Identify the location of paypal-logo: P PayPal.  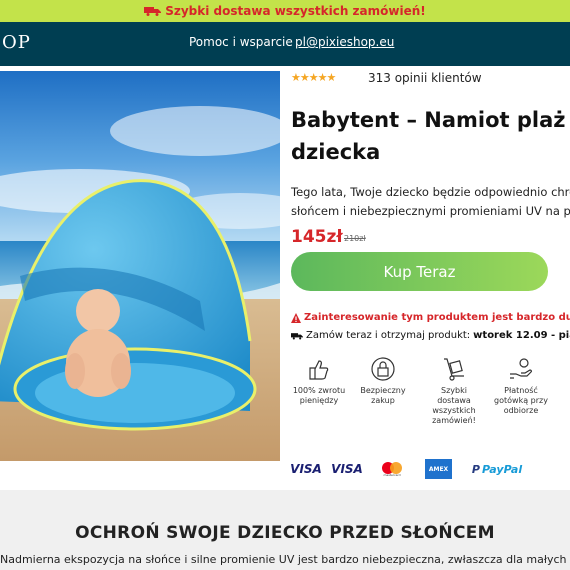
(497, 469).